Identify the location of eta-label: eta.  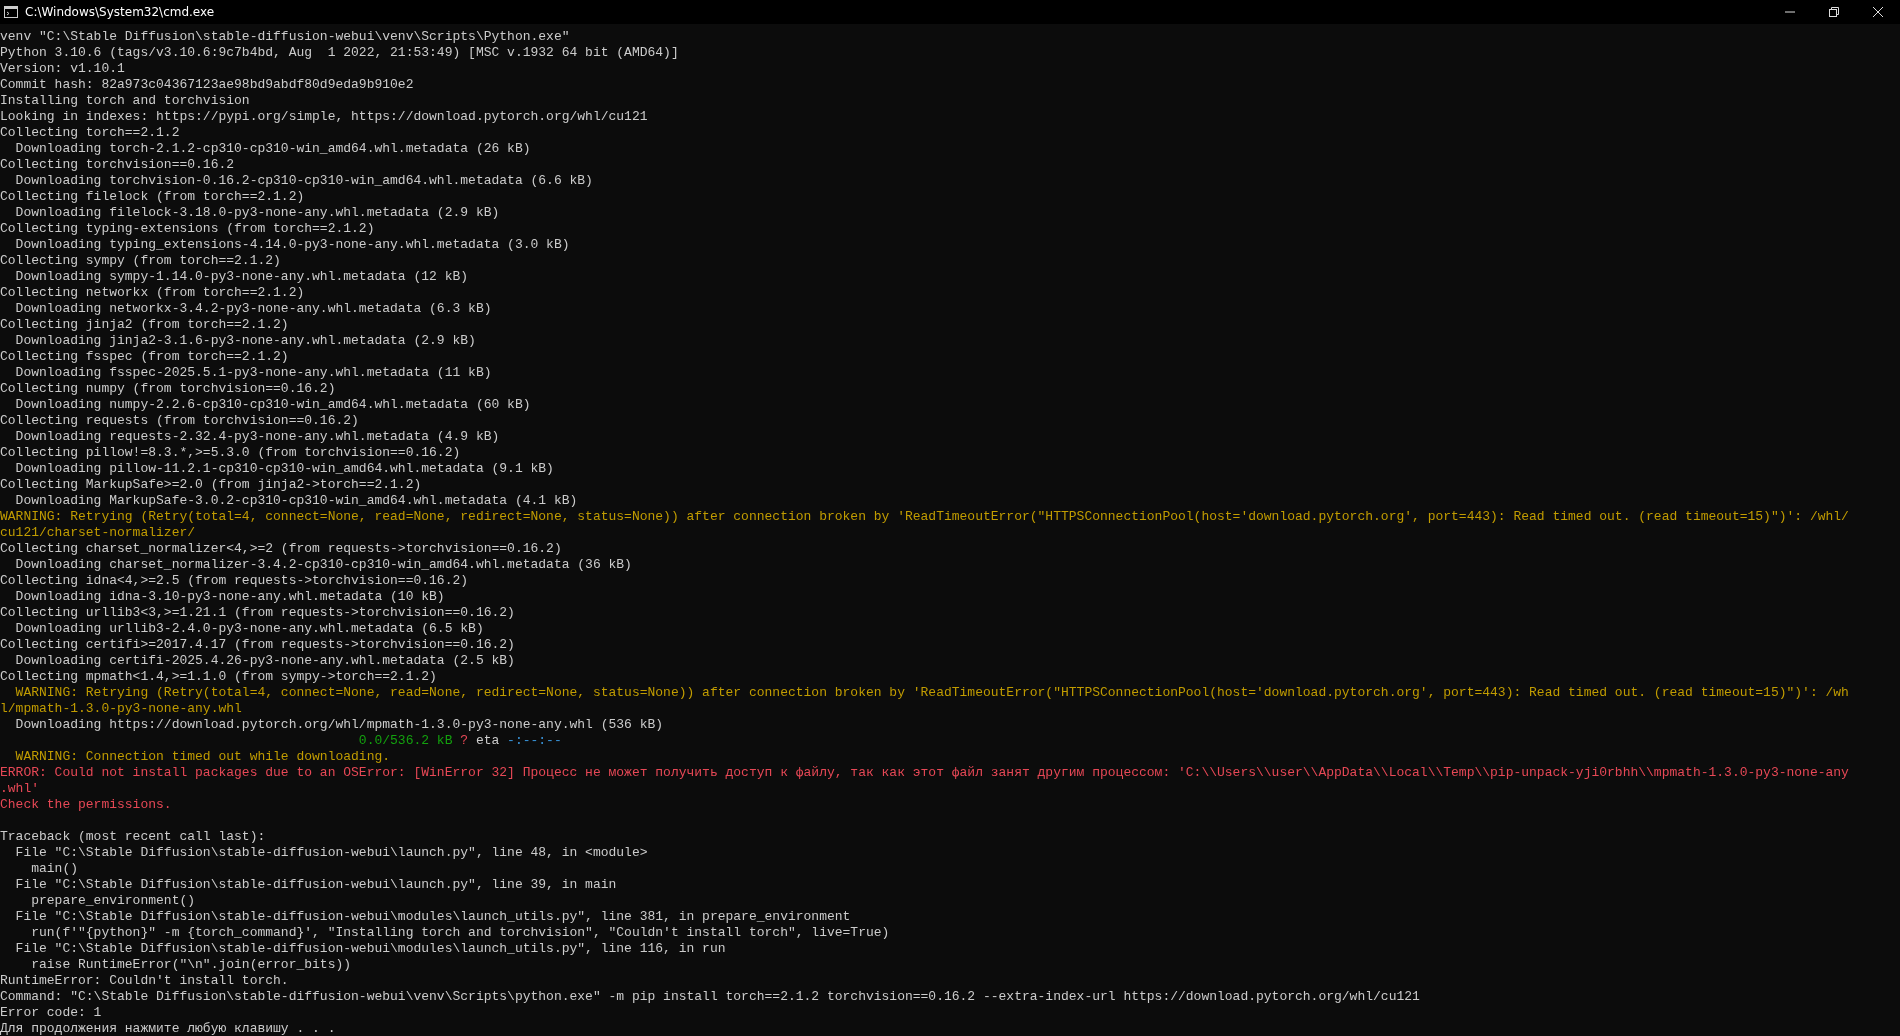
(487, 741).